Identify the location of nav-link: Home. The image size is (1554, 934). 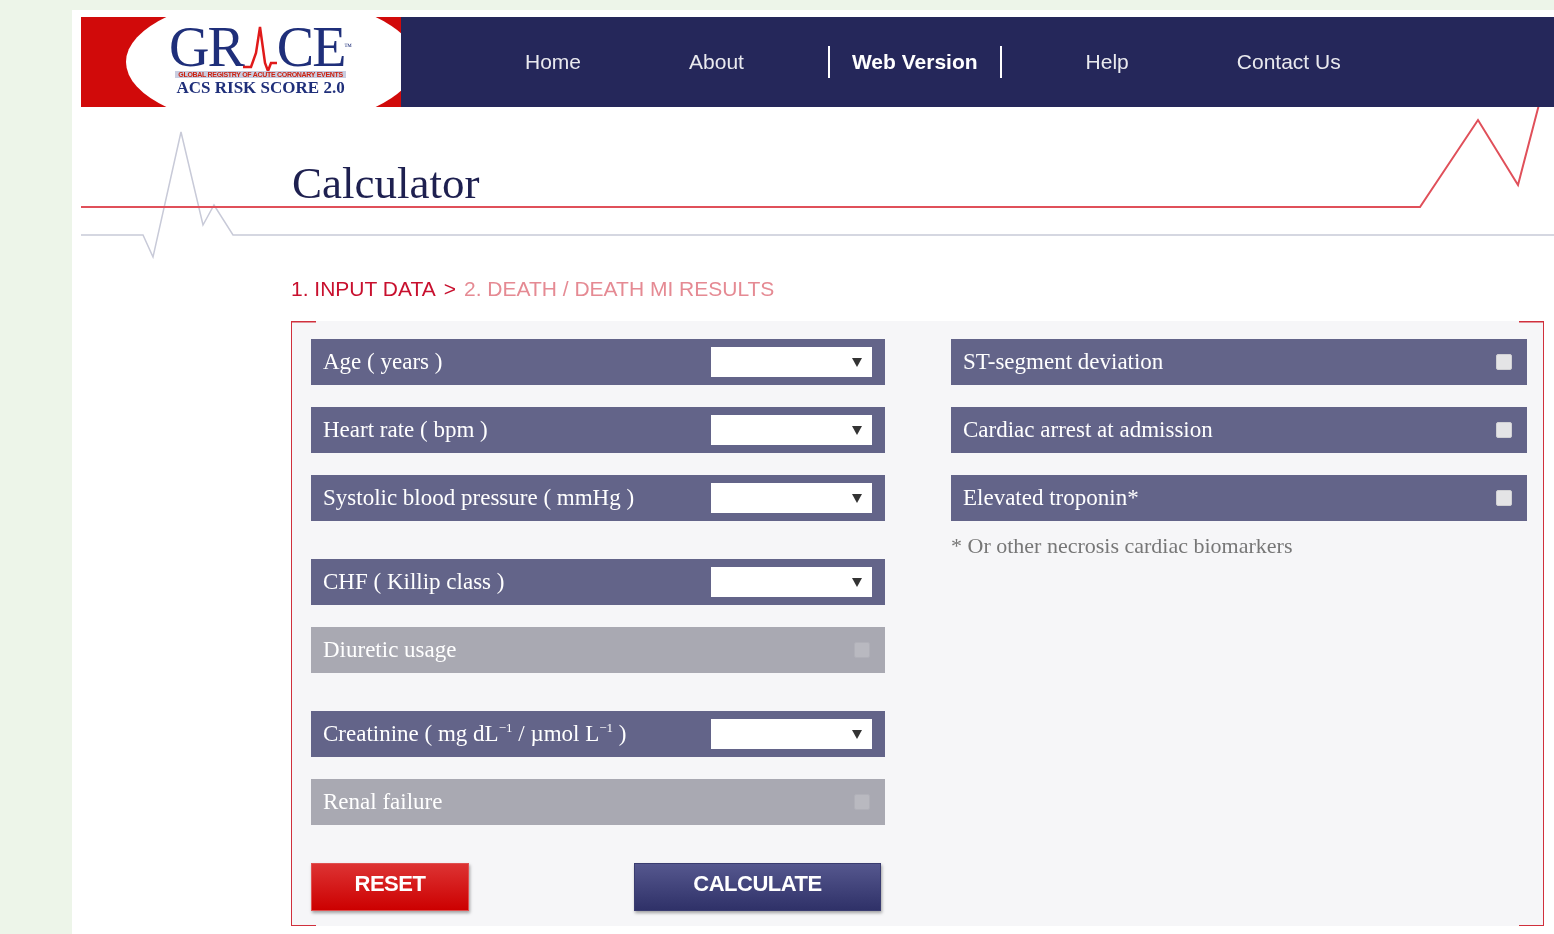
(553, 62).